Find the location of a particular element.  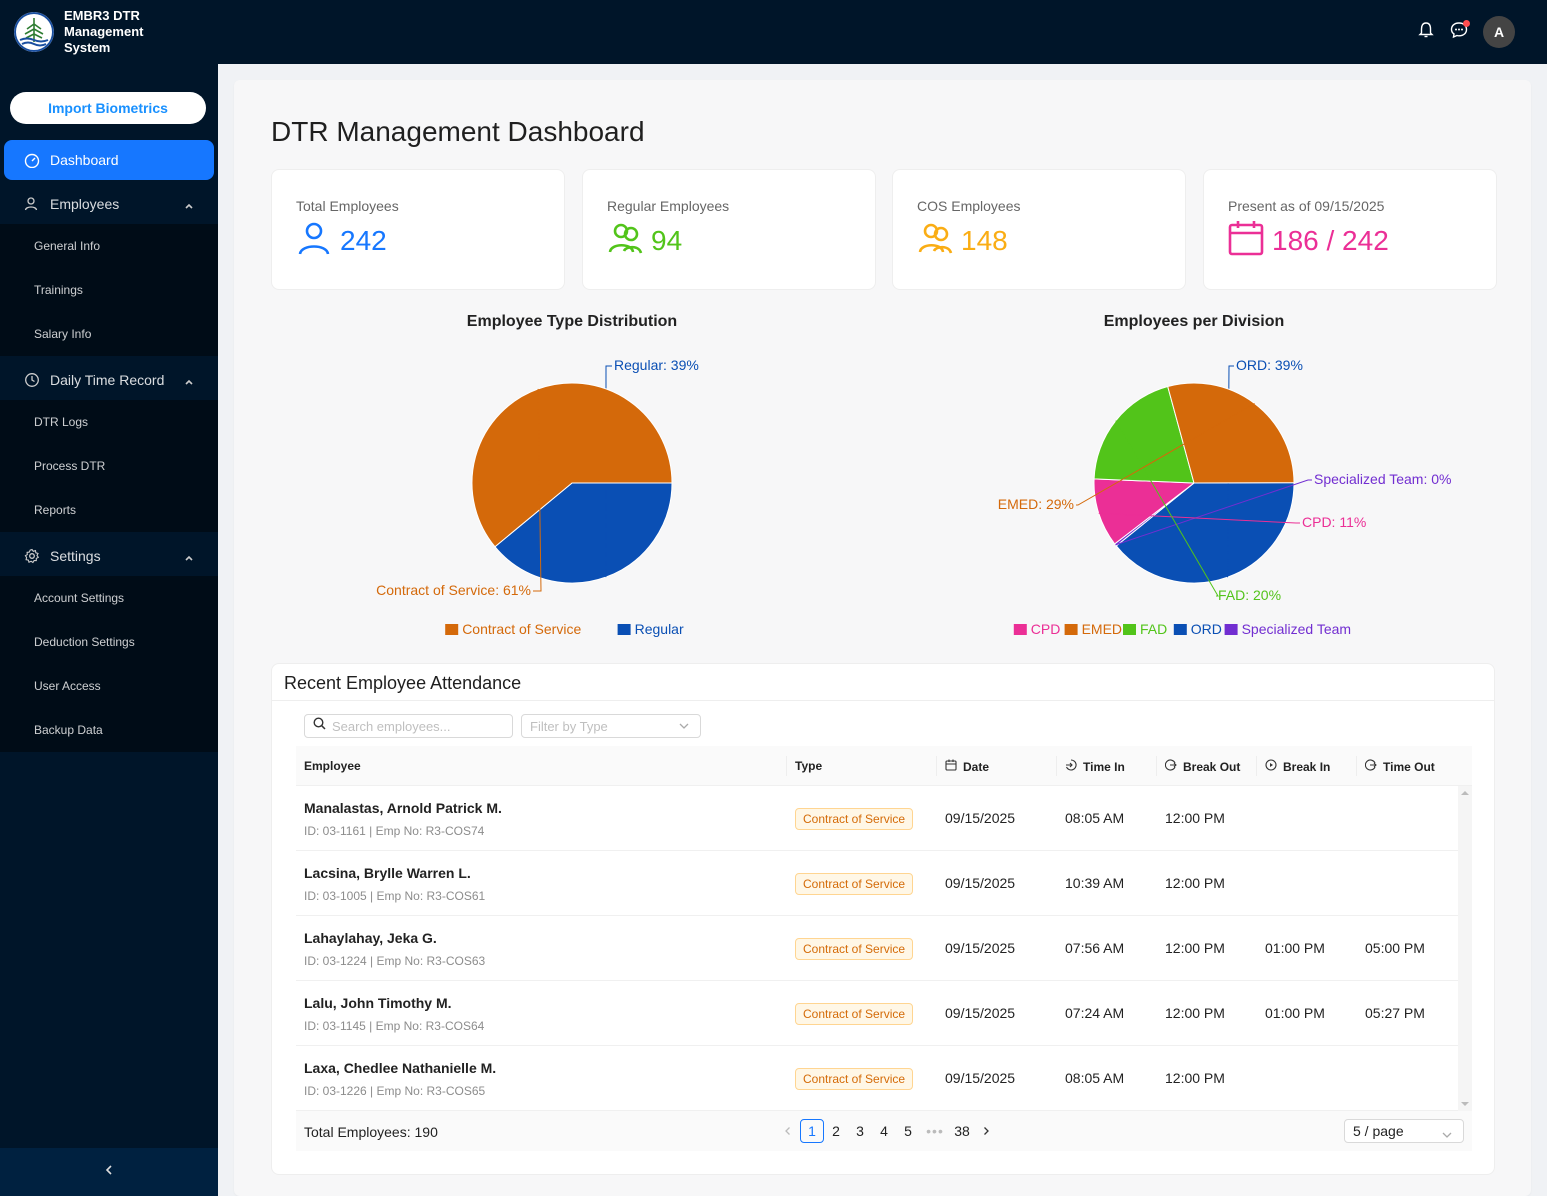

chart-title: Employee Type Distribution is located at coordinates (572, 321).